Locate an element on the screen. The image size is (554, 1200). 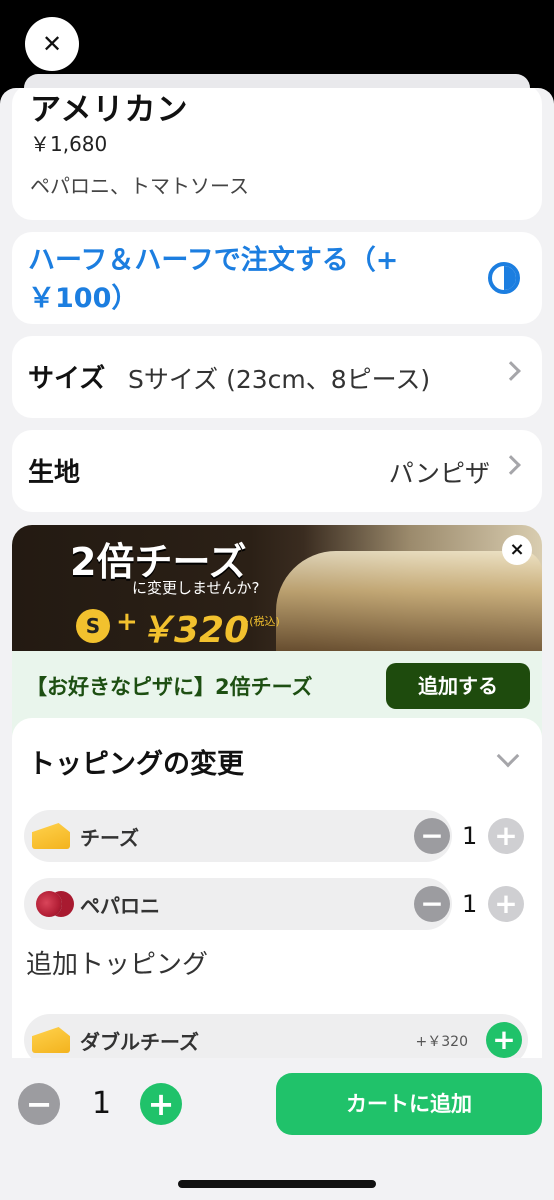
toppings-title: トッピングの変更 is located at coordinates (136, 764).